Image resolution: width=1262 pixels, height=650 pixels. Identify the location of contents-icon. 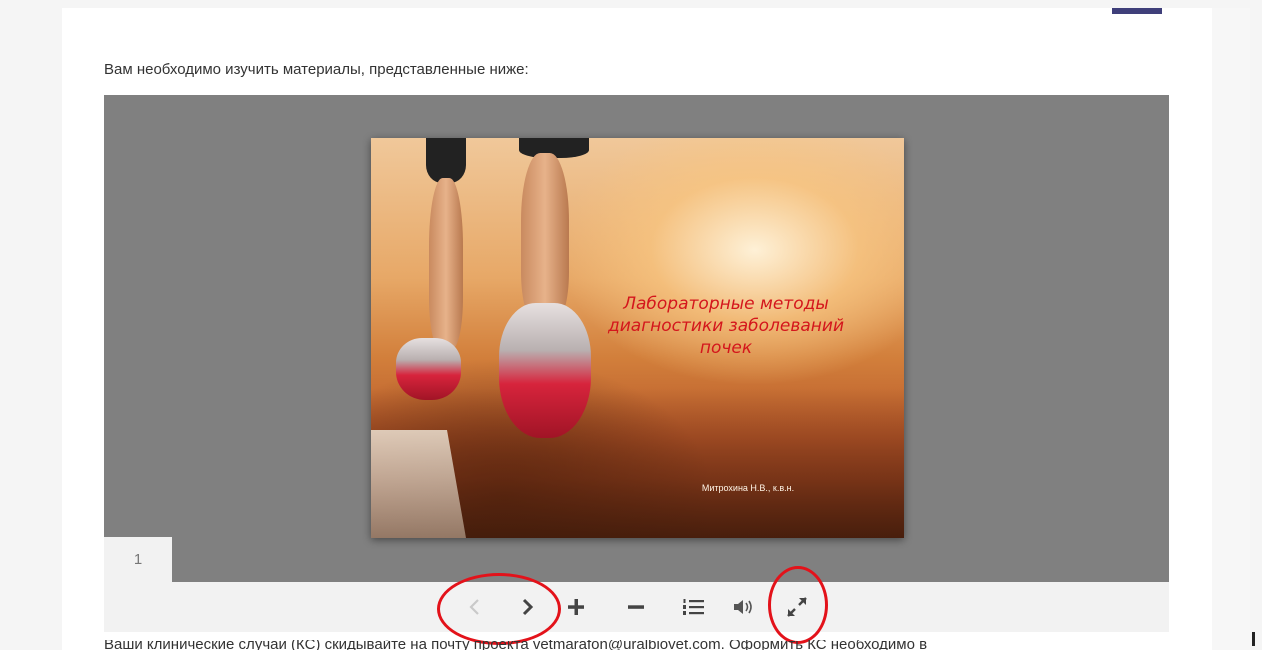
(693, 607).